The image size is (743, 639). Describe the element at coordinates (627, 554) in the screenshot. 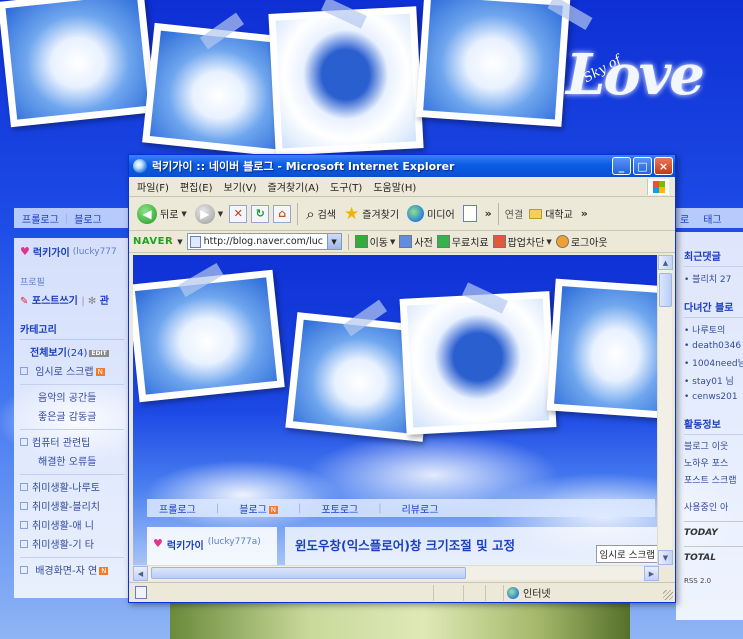

I see `post-category-select: 임시로 스크랩` at that location.